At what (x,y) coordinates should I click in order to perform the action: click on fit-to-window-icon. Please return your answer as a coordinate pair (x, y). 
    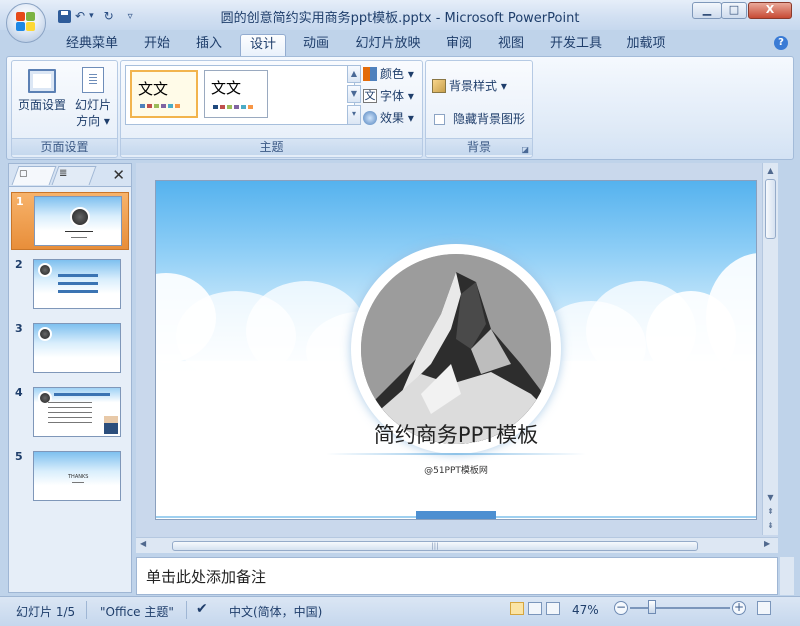
    Looking at the image, I should click on (764, 608).